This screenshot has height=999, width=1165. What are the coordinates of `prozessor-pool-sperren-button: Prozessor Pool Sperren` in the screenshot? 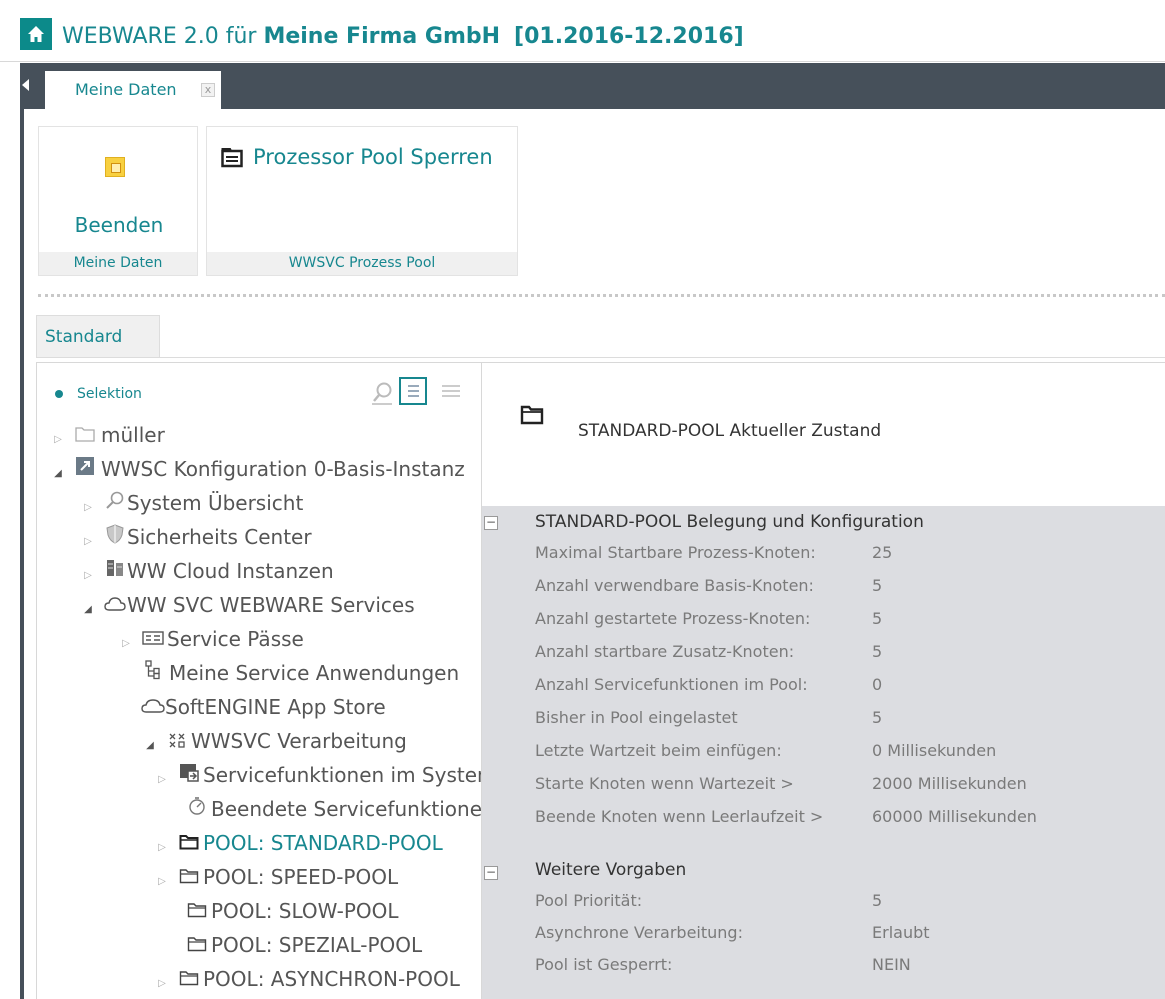 It's located at (357, 157).